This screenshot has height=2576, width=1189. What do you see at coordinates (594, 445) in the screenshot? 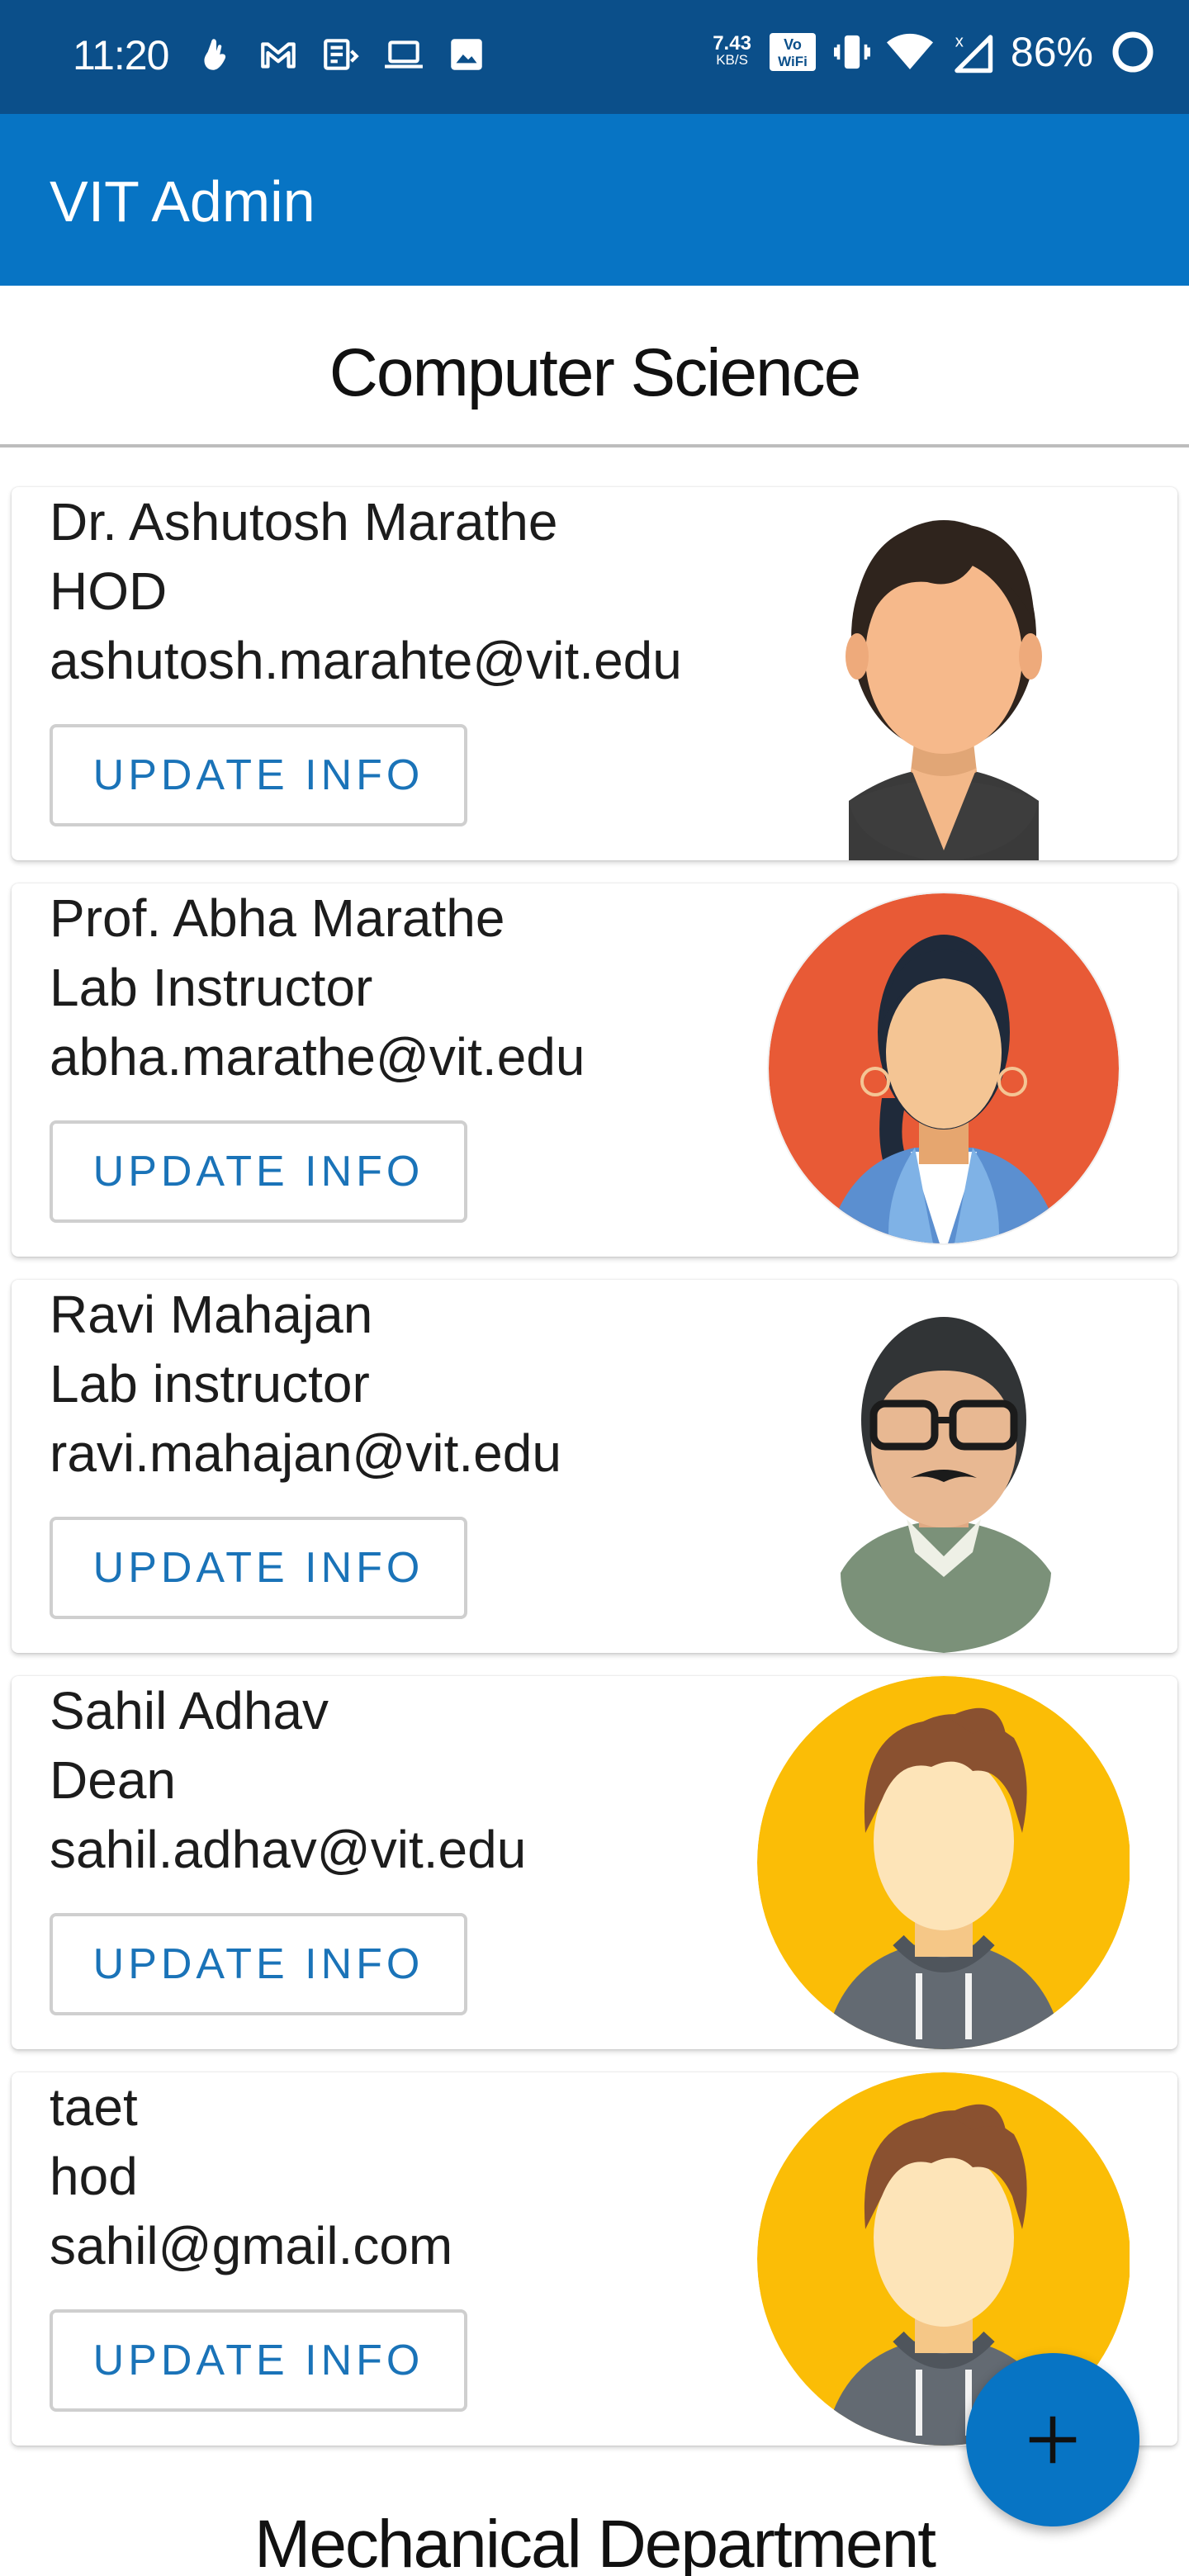
I see `section-divider` at bounding box center [594, 445].